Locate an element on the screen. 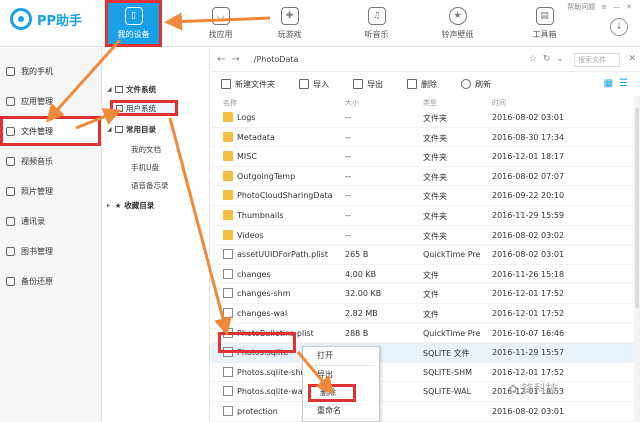 This screenshot has width=640, height=422. nav-find-apps: ◡ 找应用 is located at coordinates (220, 23).